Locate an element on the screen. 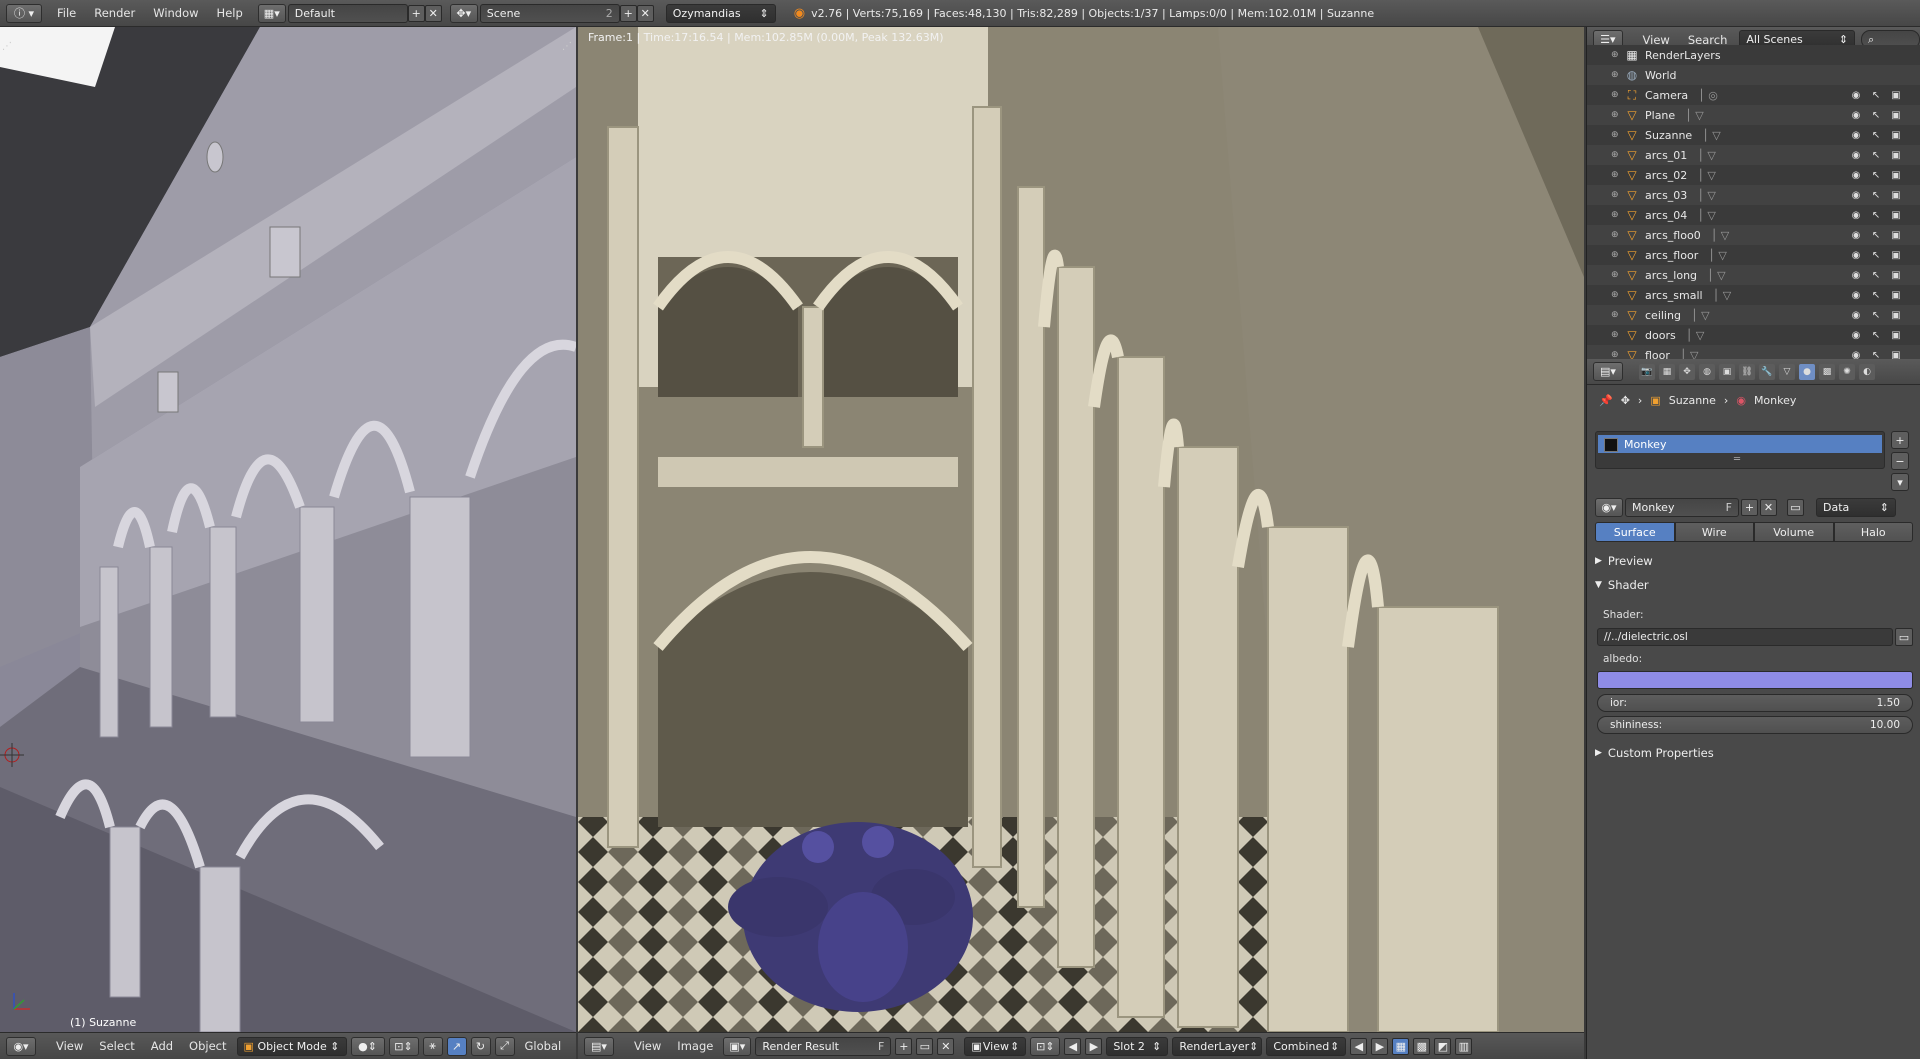 This screenshot has width=1920, height=1059. pin-icon: 📌 is located at coordinates (1606, 400).